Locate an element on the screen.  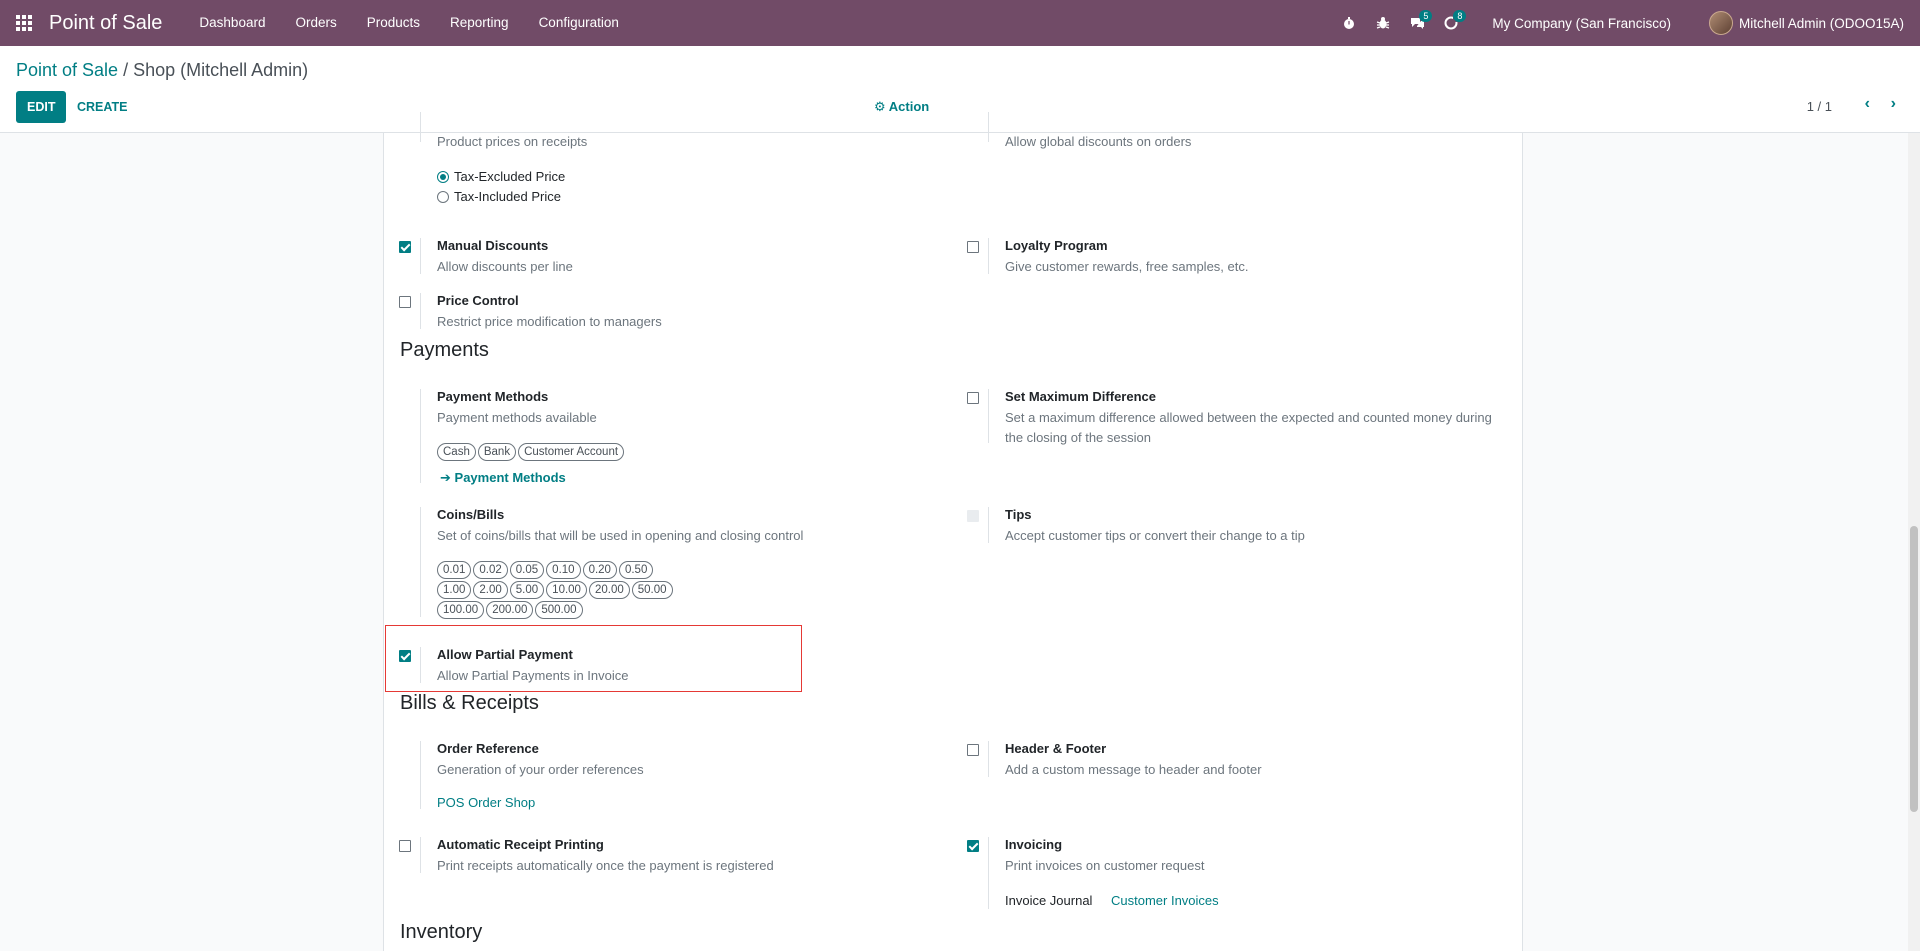
scrollbar-thumb is located at coordinates (1914, 669).